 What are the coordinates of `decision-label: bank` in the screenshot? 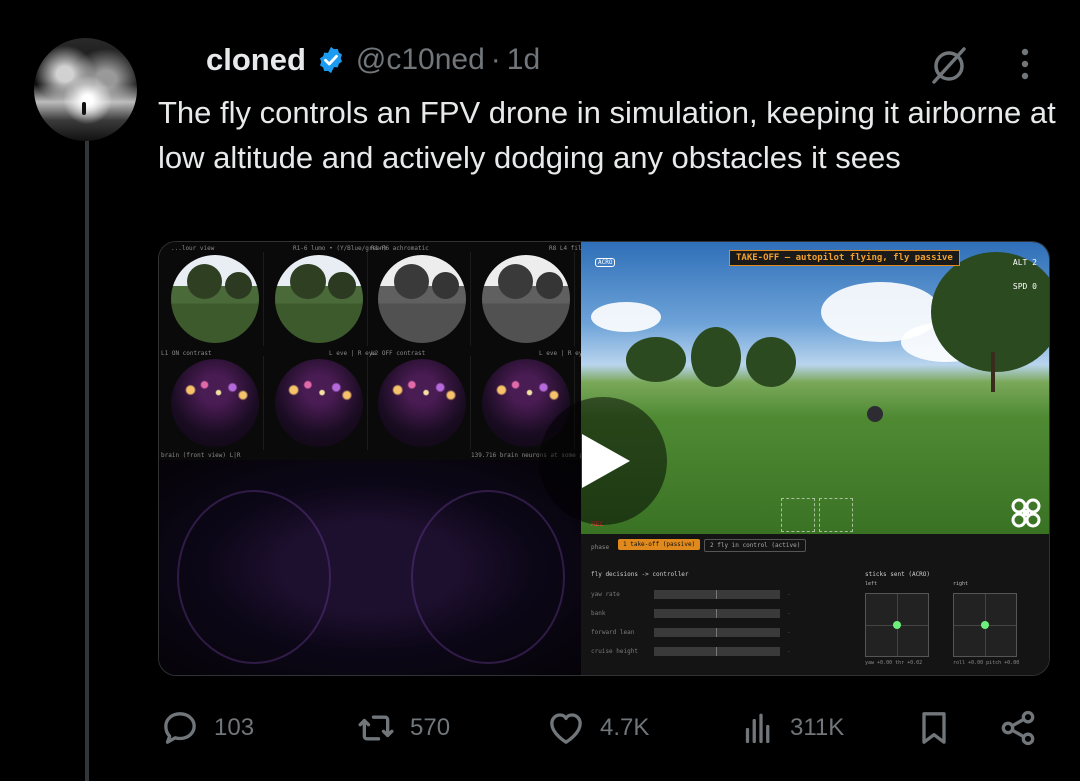 It's located at (598, 613).